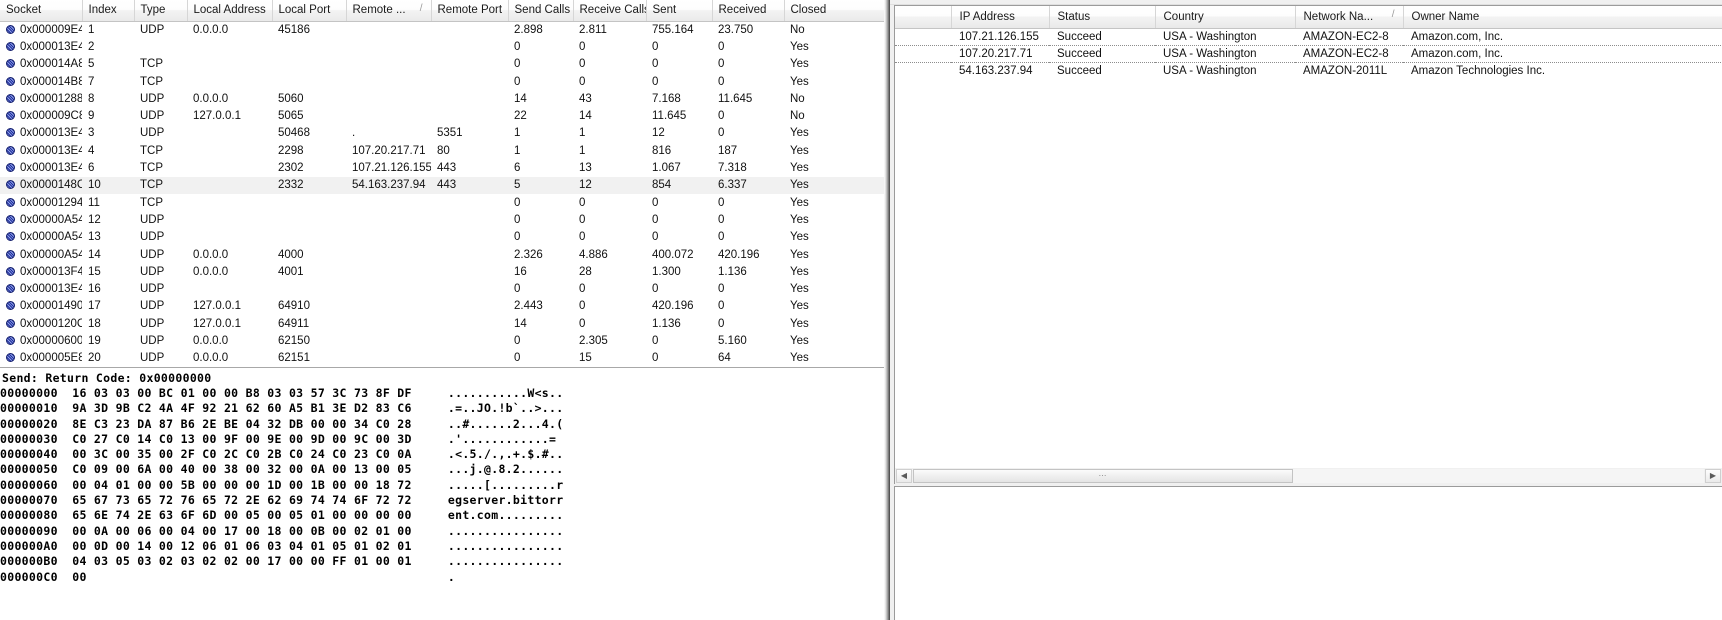 The height and width of the screenshot is (620, 1722). I want to click on socket-col-header-local_address: Local Address, so click(230, 11).